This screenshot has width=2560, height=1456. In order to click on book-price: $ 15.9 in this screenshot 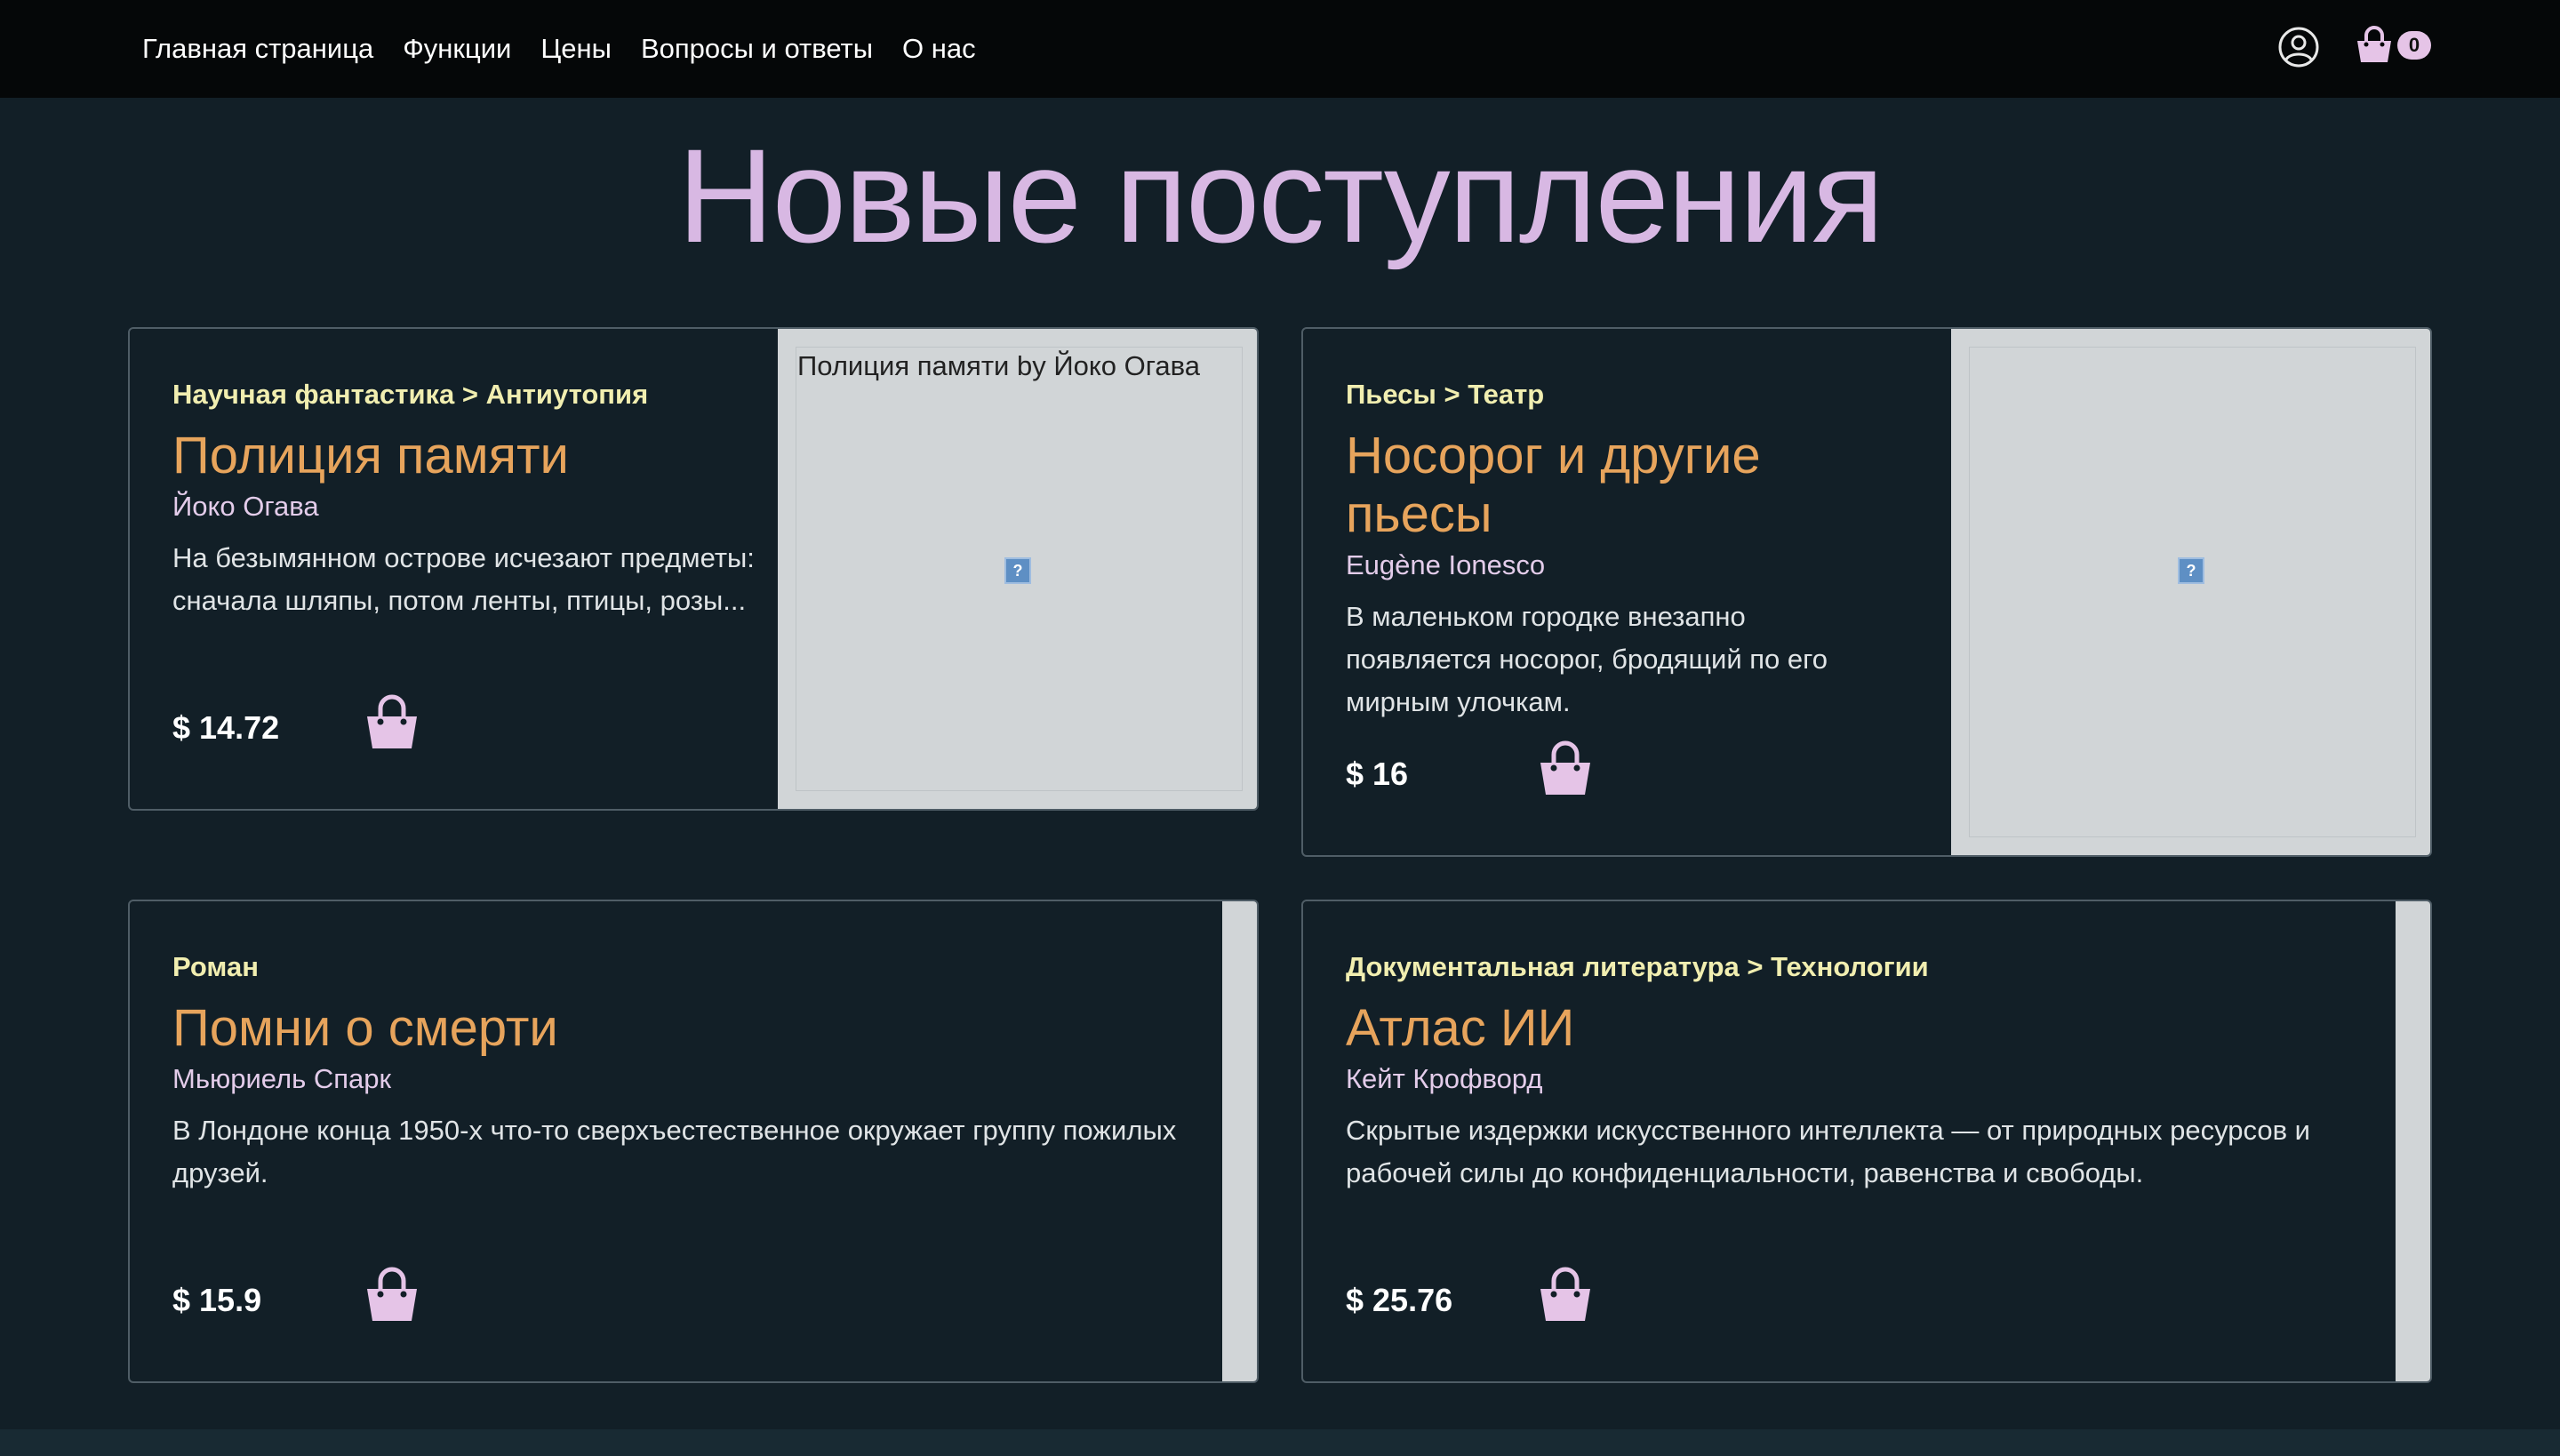, I will do `click(217, 1300)`.